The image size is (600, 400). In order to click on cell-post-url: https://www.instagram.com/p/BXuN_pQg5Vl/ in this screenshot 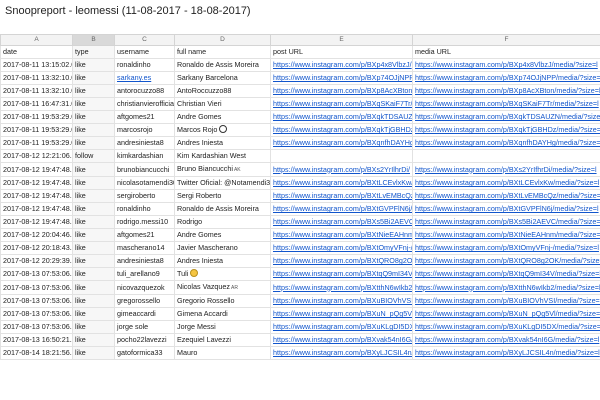, I will do `click(341, 314)`.